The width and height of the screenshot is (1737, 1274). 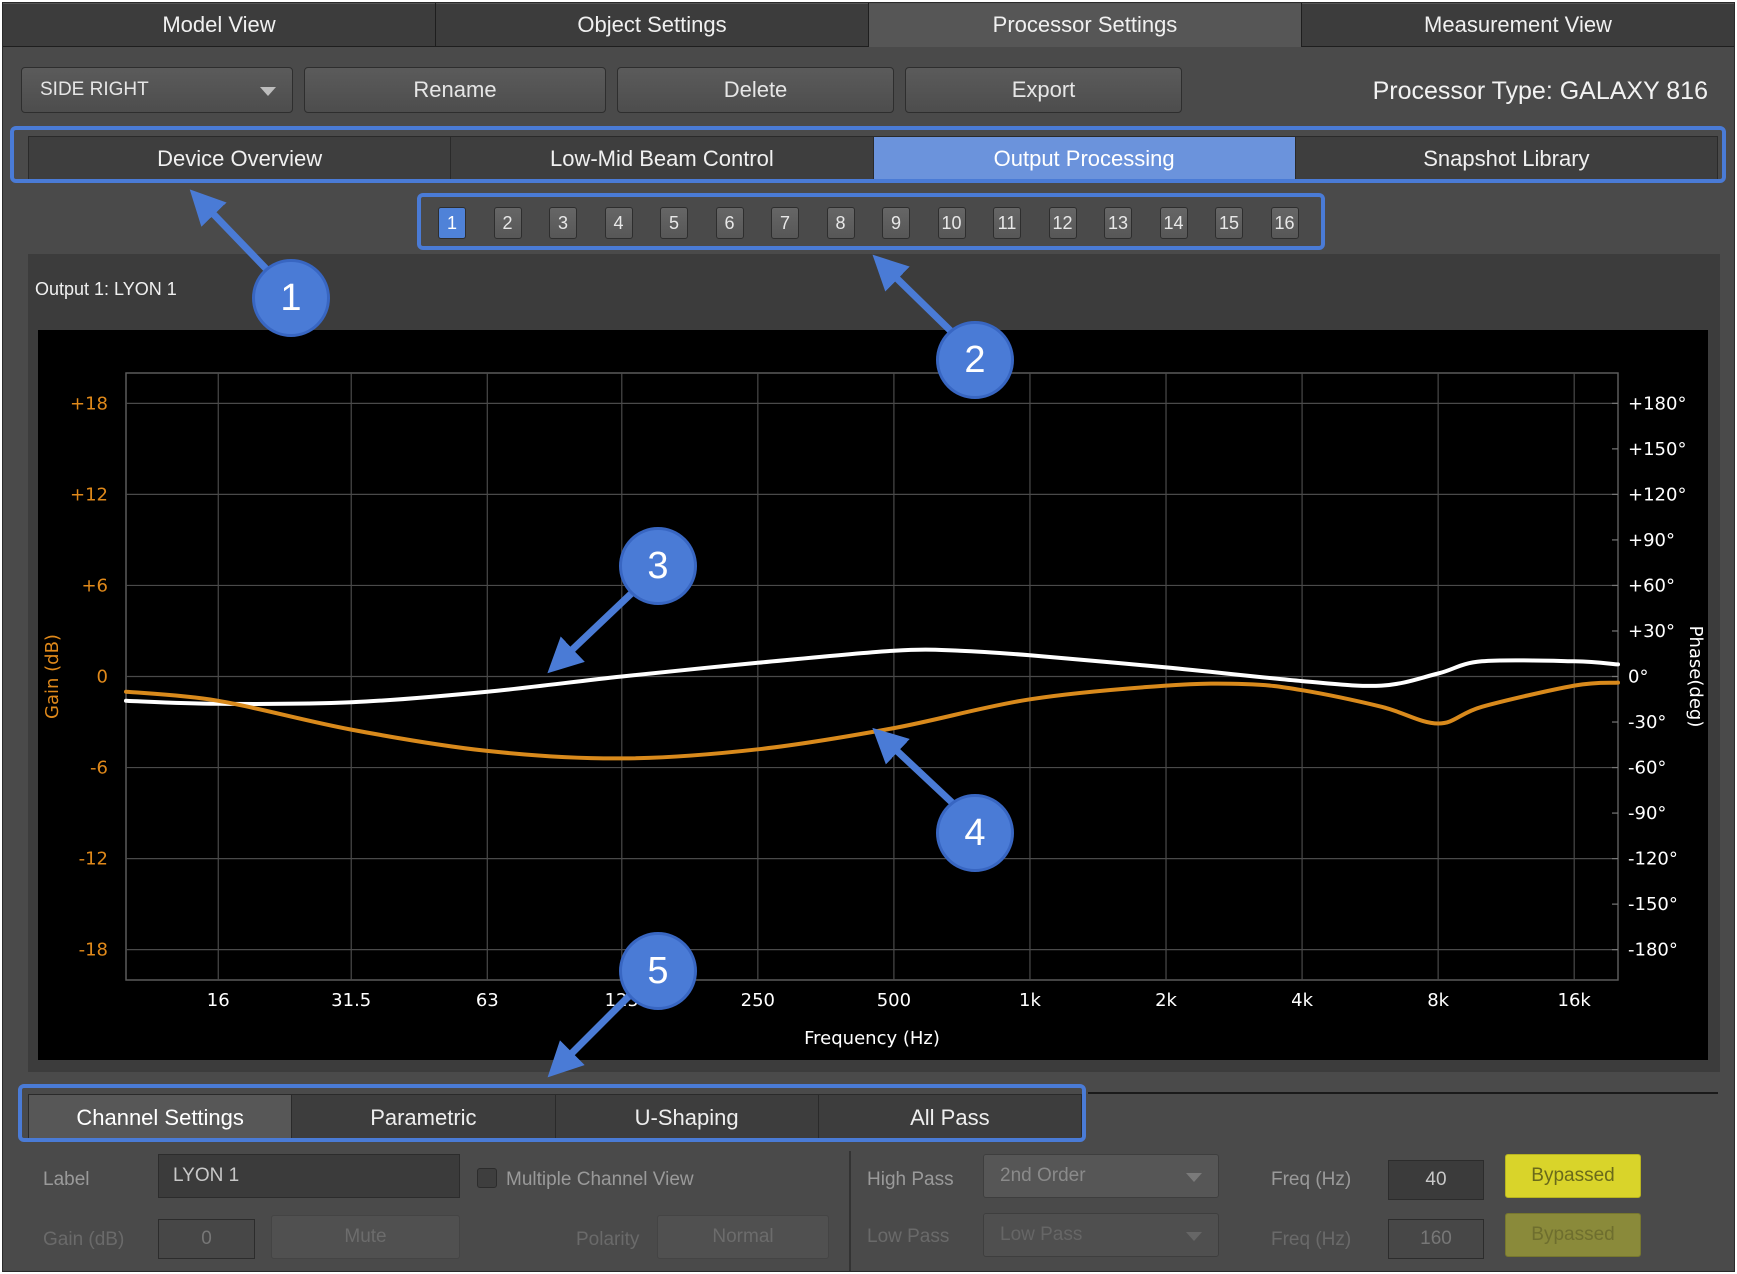 What do you see at coordinates (1653, 904) in the screenshot?
I see `phase-tick-label: -150°` at bounding box center [1653, 904].